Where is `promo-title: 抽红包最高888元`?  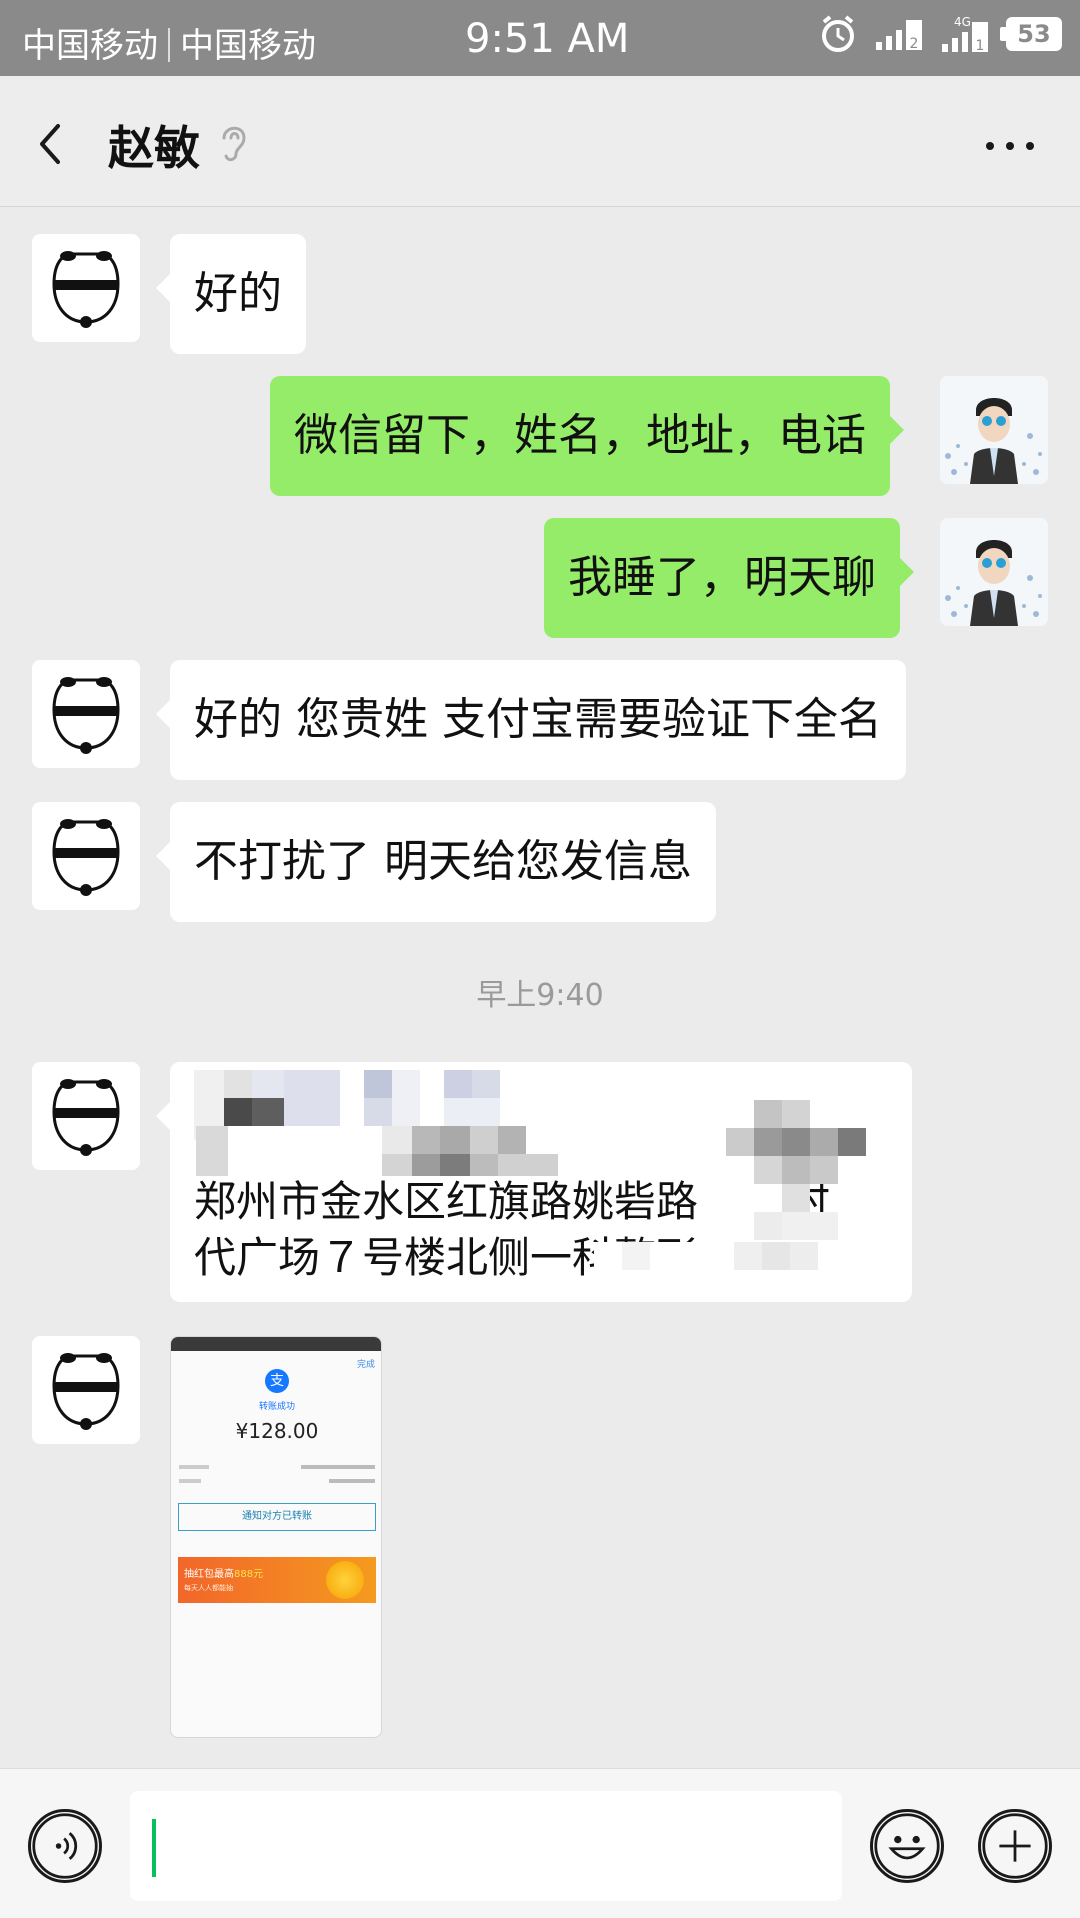 promo-title: 抽红包最高888元 is located at coordinates (223, 1572).